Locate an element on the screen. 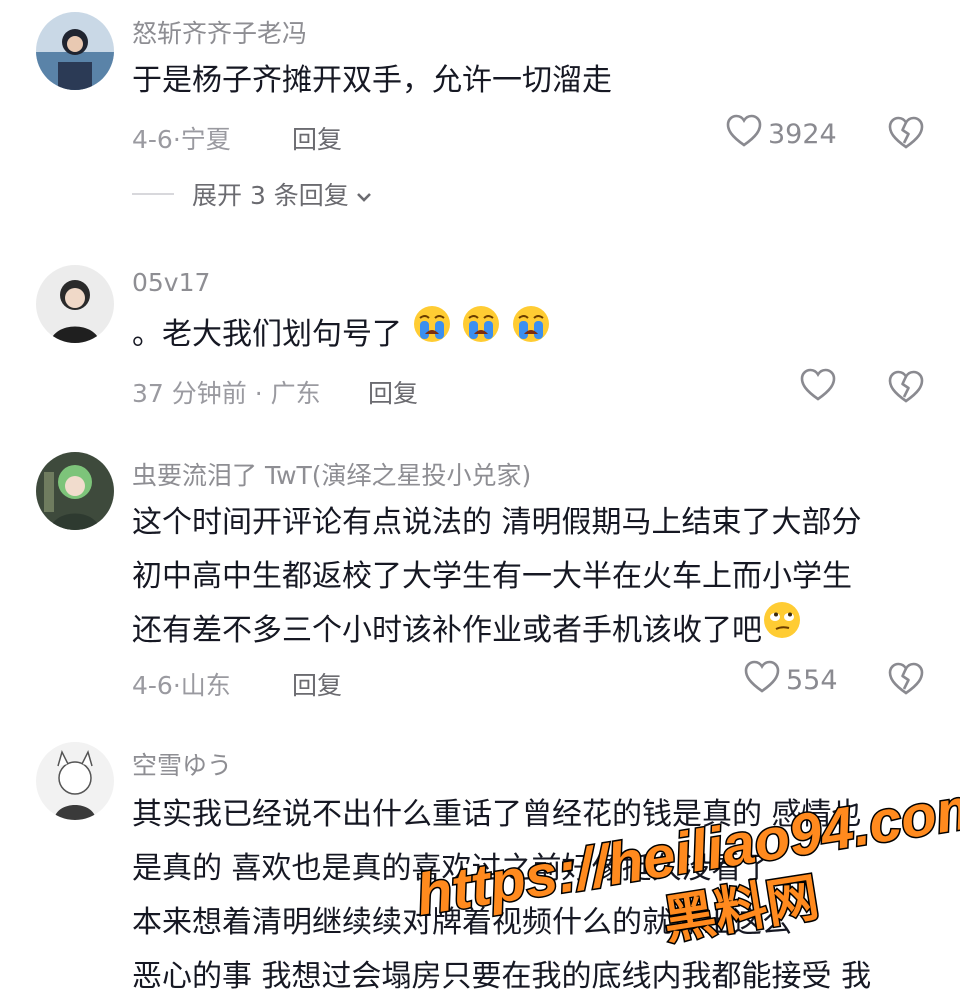 Image resolution: width=960 pixels, height=1004 pixels. like-count: 3924 is located at coordinates (802, 134).